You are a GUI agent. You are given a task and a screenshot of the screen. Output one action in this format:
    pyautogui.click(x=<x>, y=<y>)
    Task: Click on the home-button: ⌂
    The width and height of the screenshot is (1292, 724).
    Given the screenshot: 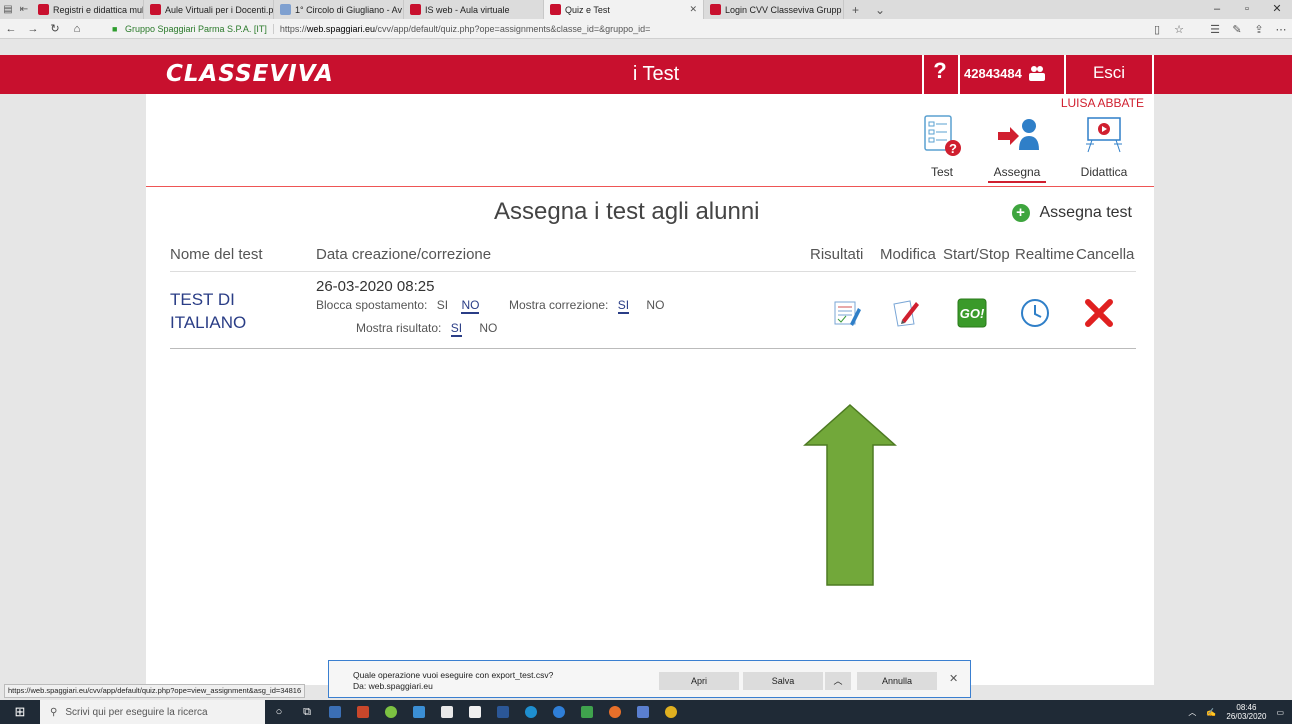 What is the action you would take?
    pyautogui.click(x=77, y=29)
    